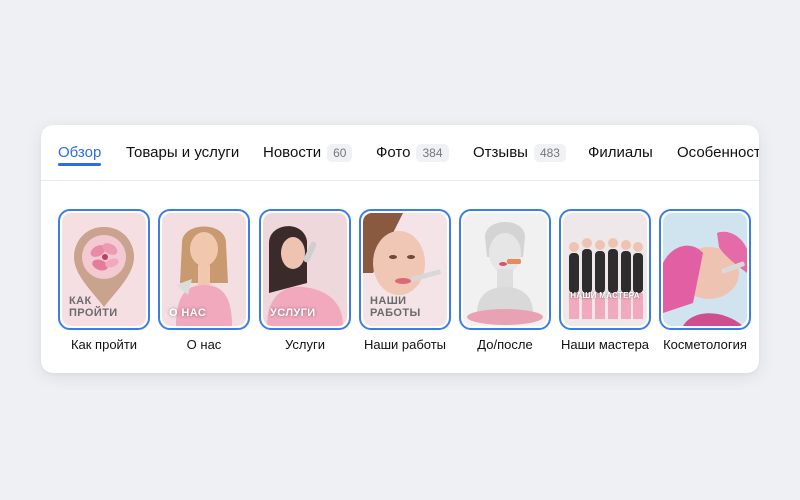  I want to click on tab-photos: Фото 384, so click(412, 152).